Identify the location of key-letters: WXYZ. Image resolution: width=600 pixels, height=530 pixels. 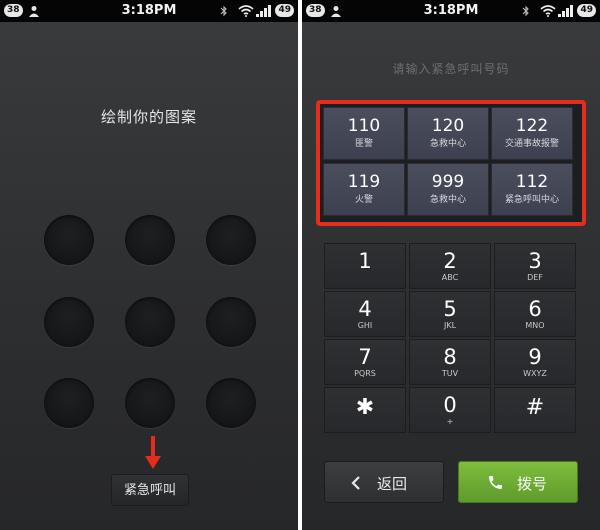
(535, 373).